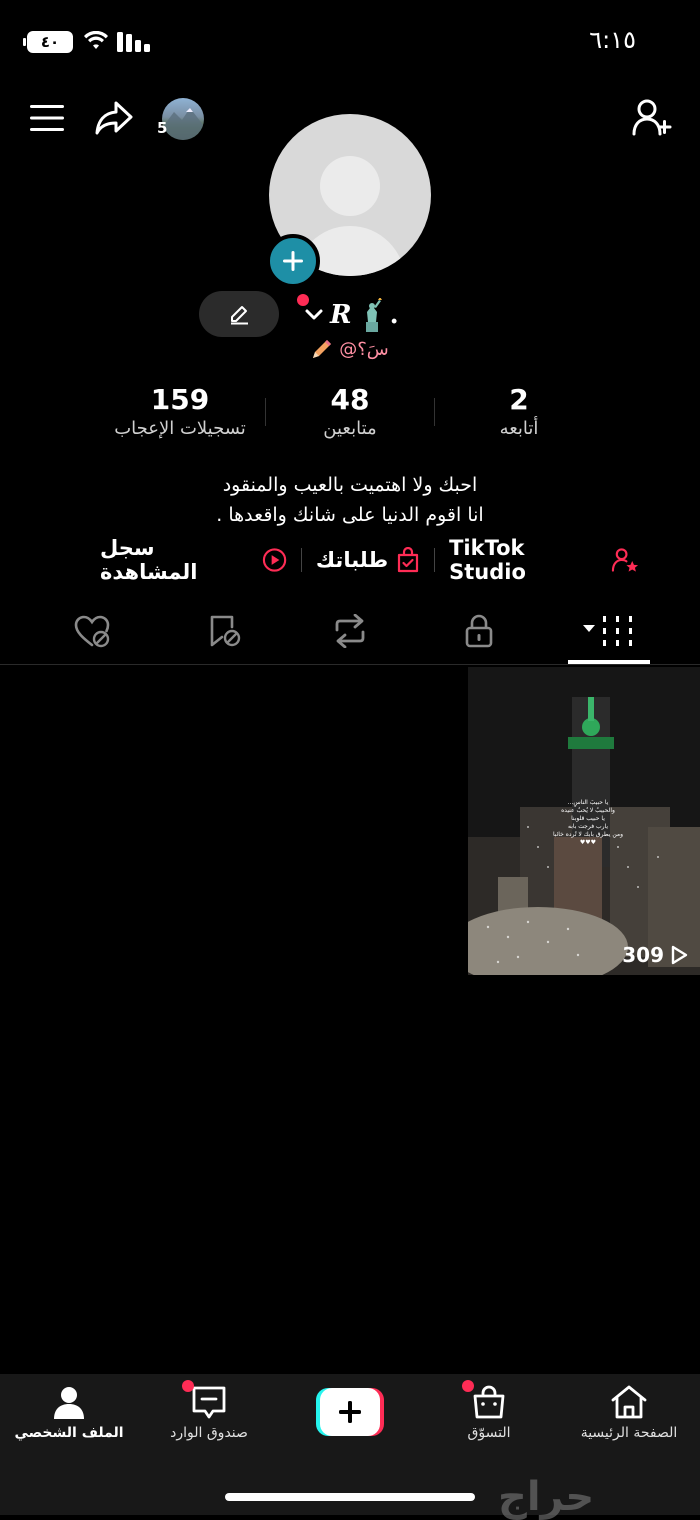 The image size is (700, 1520). What do you see at coordinates (183, 119) in the screenshot?
I see `story-avatar` at bounding box center [183, 119].